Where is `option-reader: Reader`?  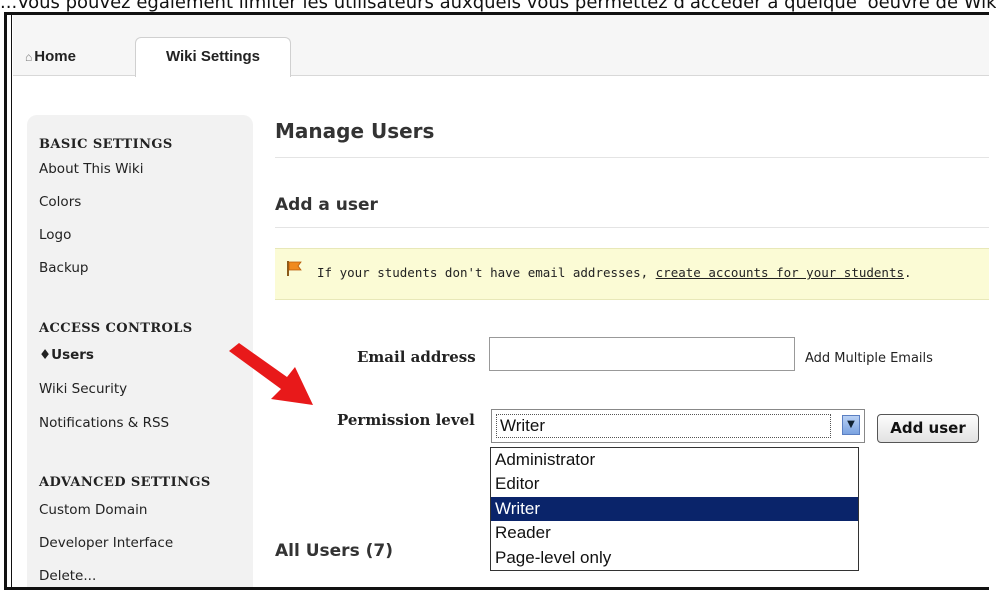 option-reader: Reader is located at coordinates (674, 533).